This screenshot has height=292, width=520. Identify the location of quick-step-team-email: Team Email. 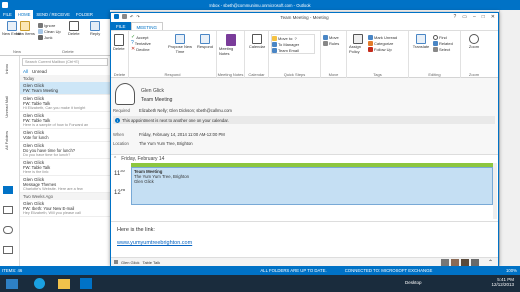
(293, 50).